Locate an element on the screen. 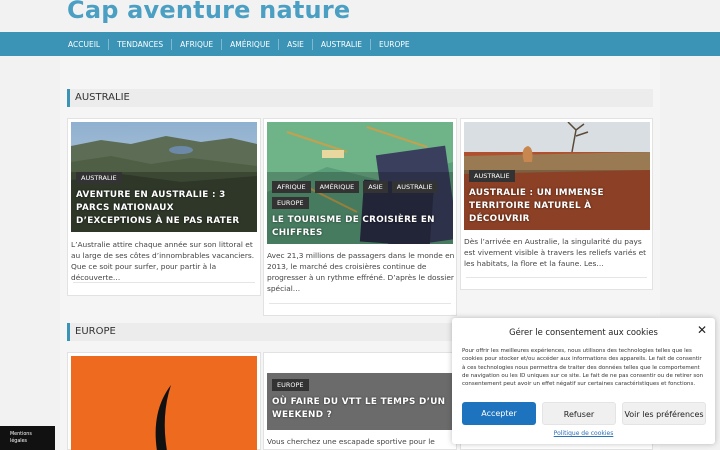 This screenshot has width=720, height=450. close-icon: ✕ is located at coordinates (702, 330).